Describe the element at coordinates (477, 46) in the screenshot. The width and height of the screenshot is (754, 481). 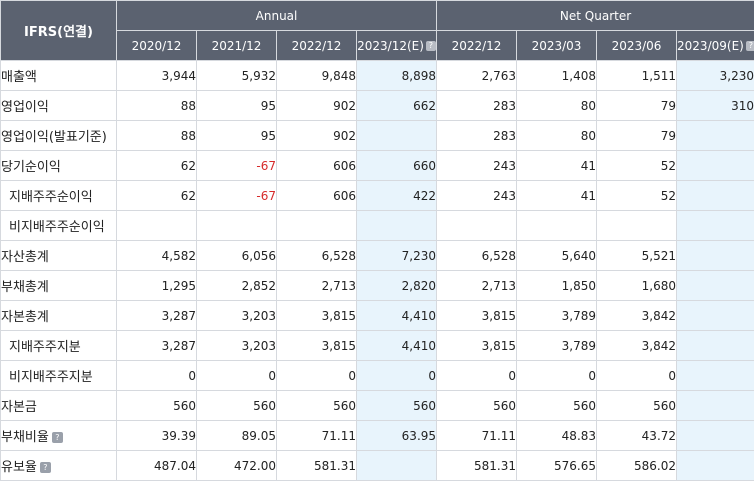
I see `col-header-quarter-1: 2022/12` at that location.